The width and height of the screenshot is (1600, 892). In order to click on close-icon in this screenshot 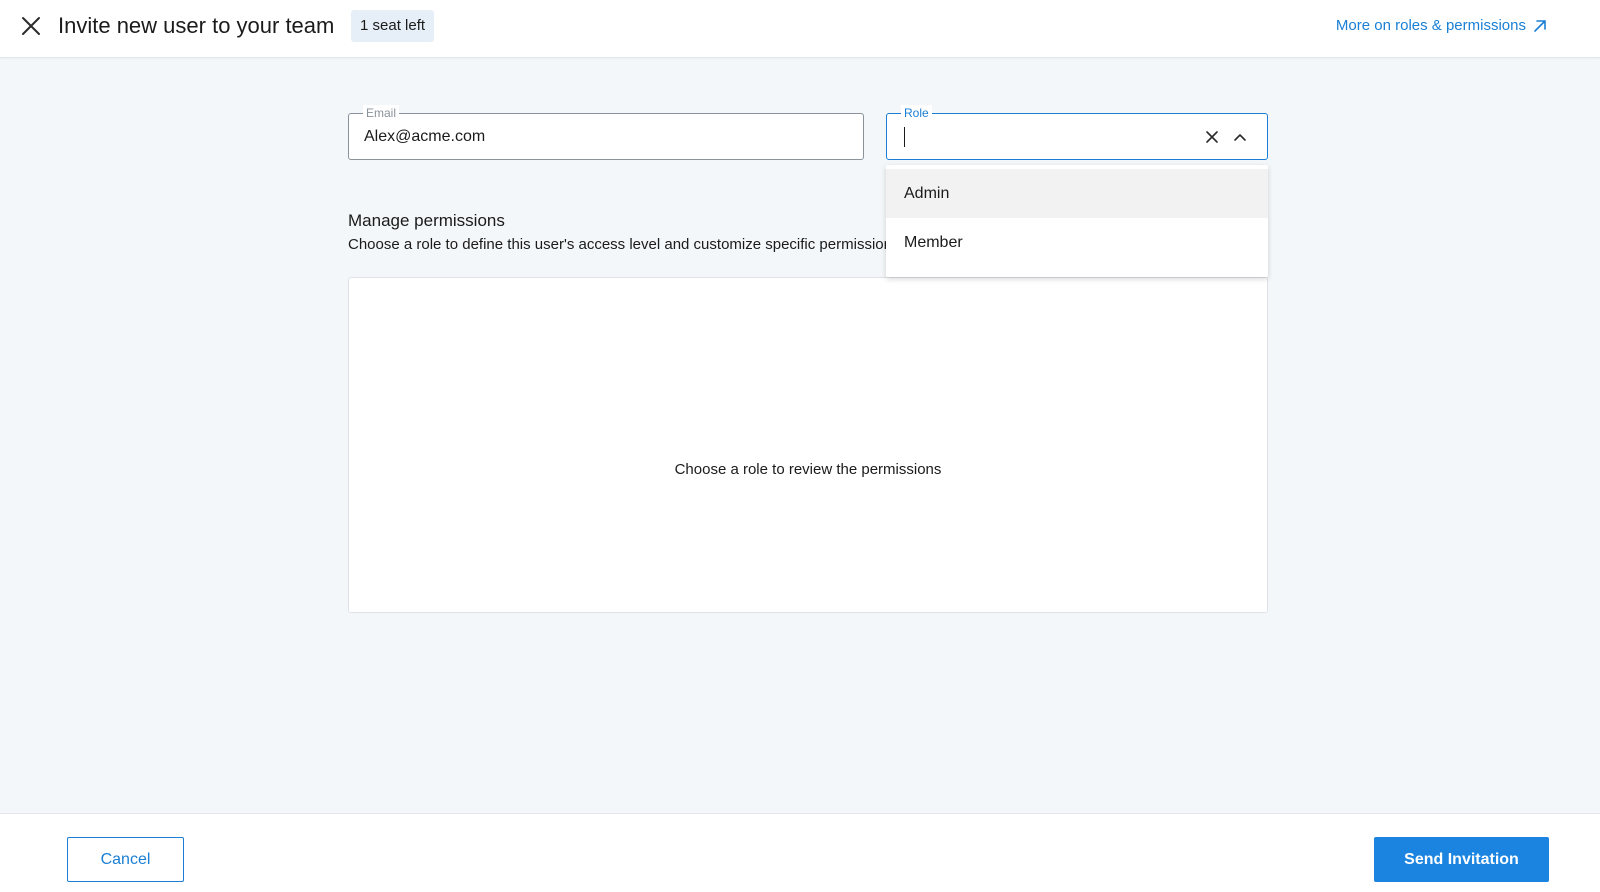, I will do `click(31, 26)`.